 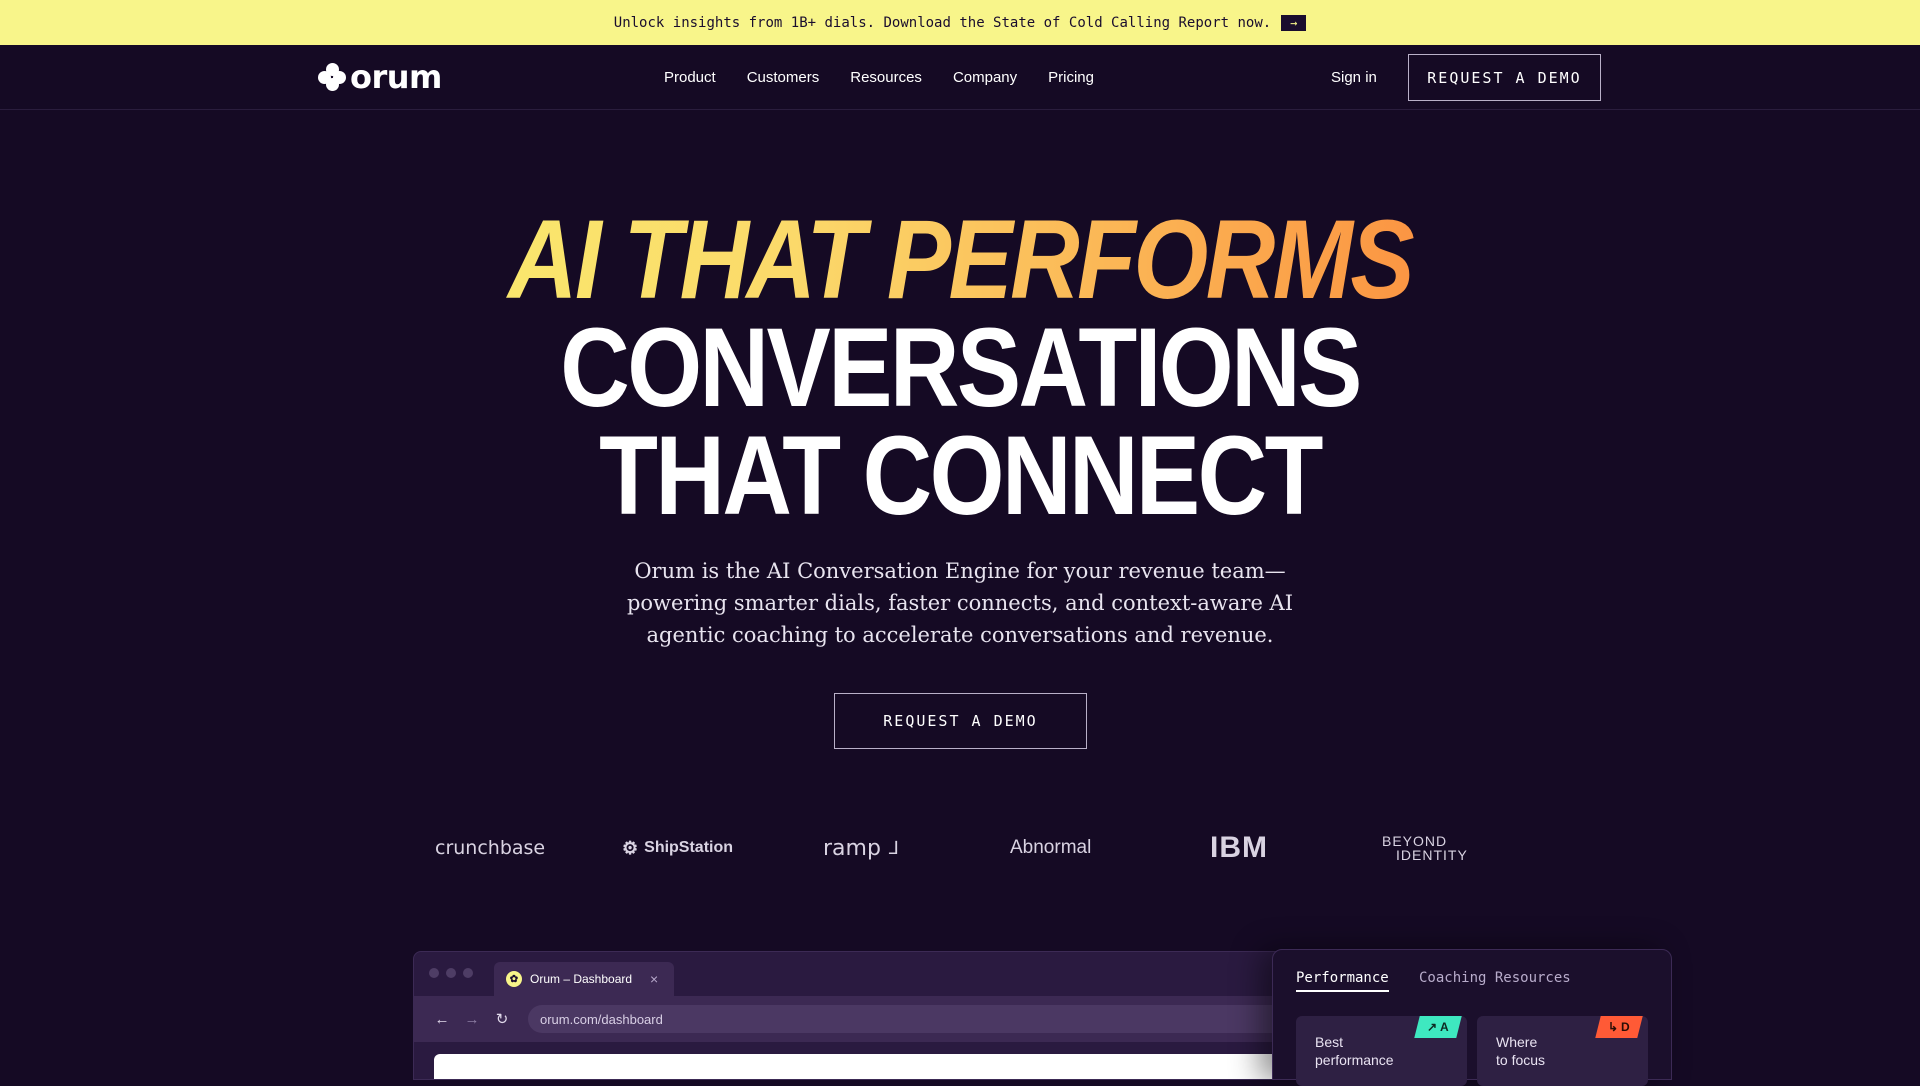 I want to click on best-performance-card: ↗ A Best performance, so click(x=1381, y=1051).